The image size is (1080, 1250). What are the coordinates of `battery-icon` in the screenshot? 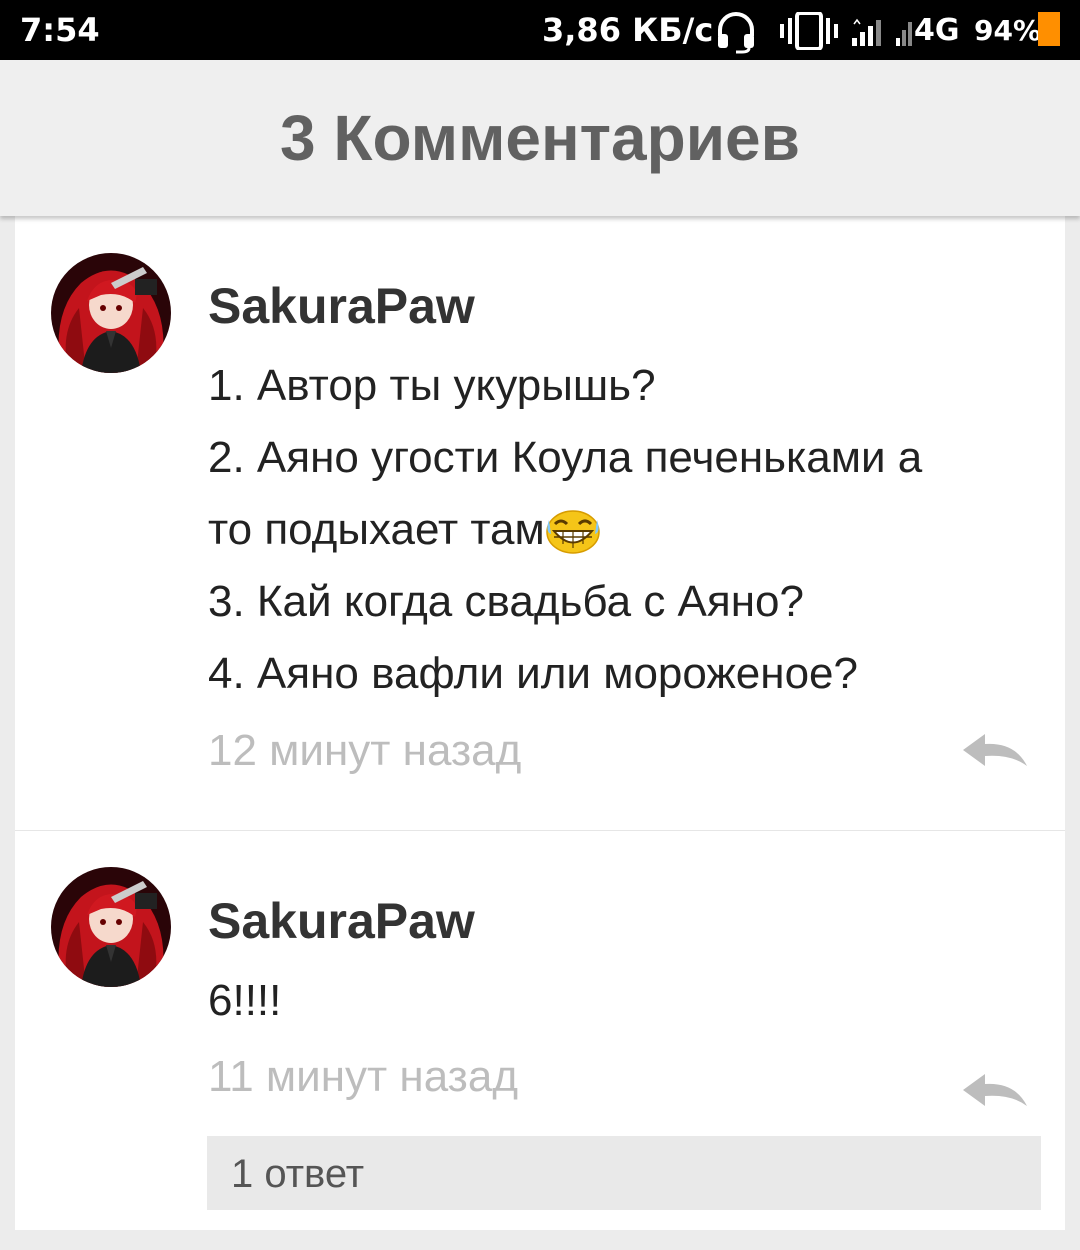 It's located at (1049, 29).